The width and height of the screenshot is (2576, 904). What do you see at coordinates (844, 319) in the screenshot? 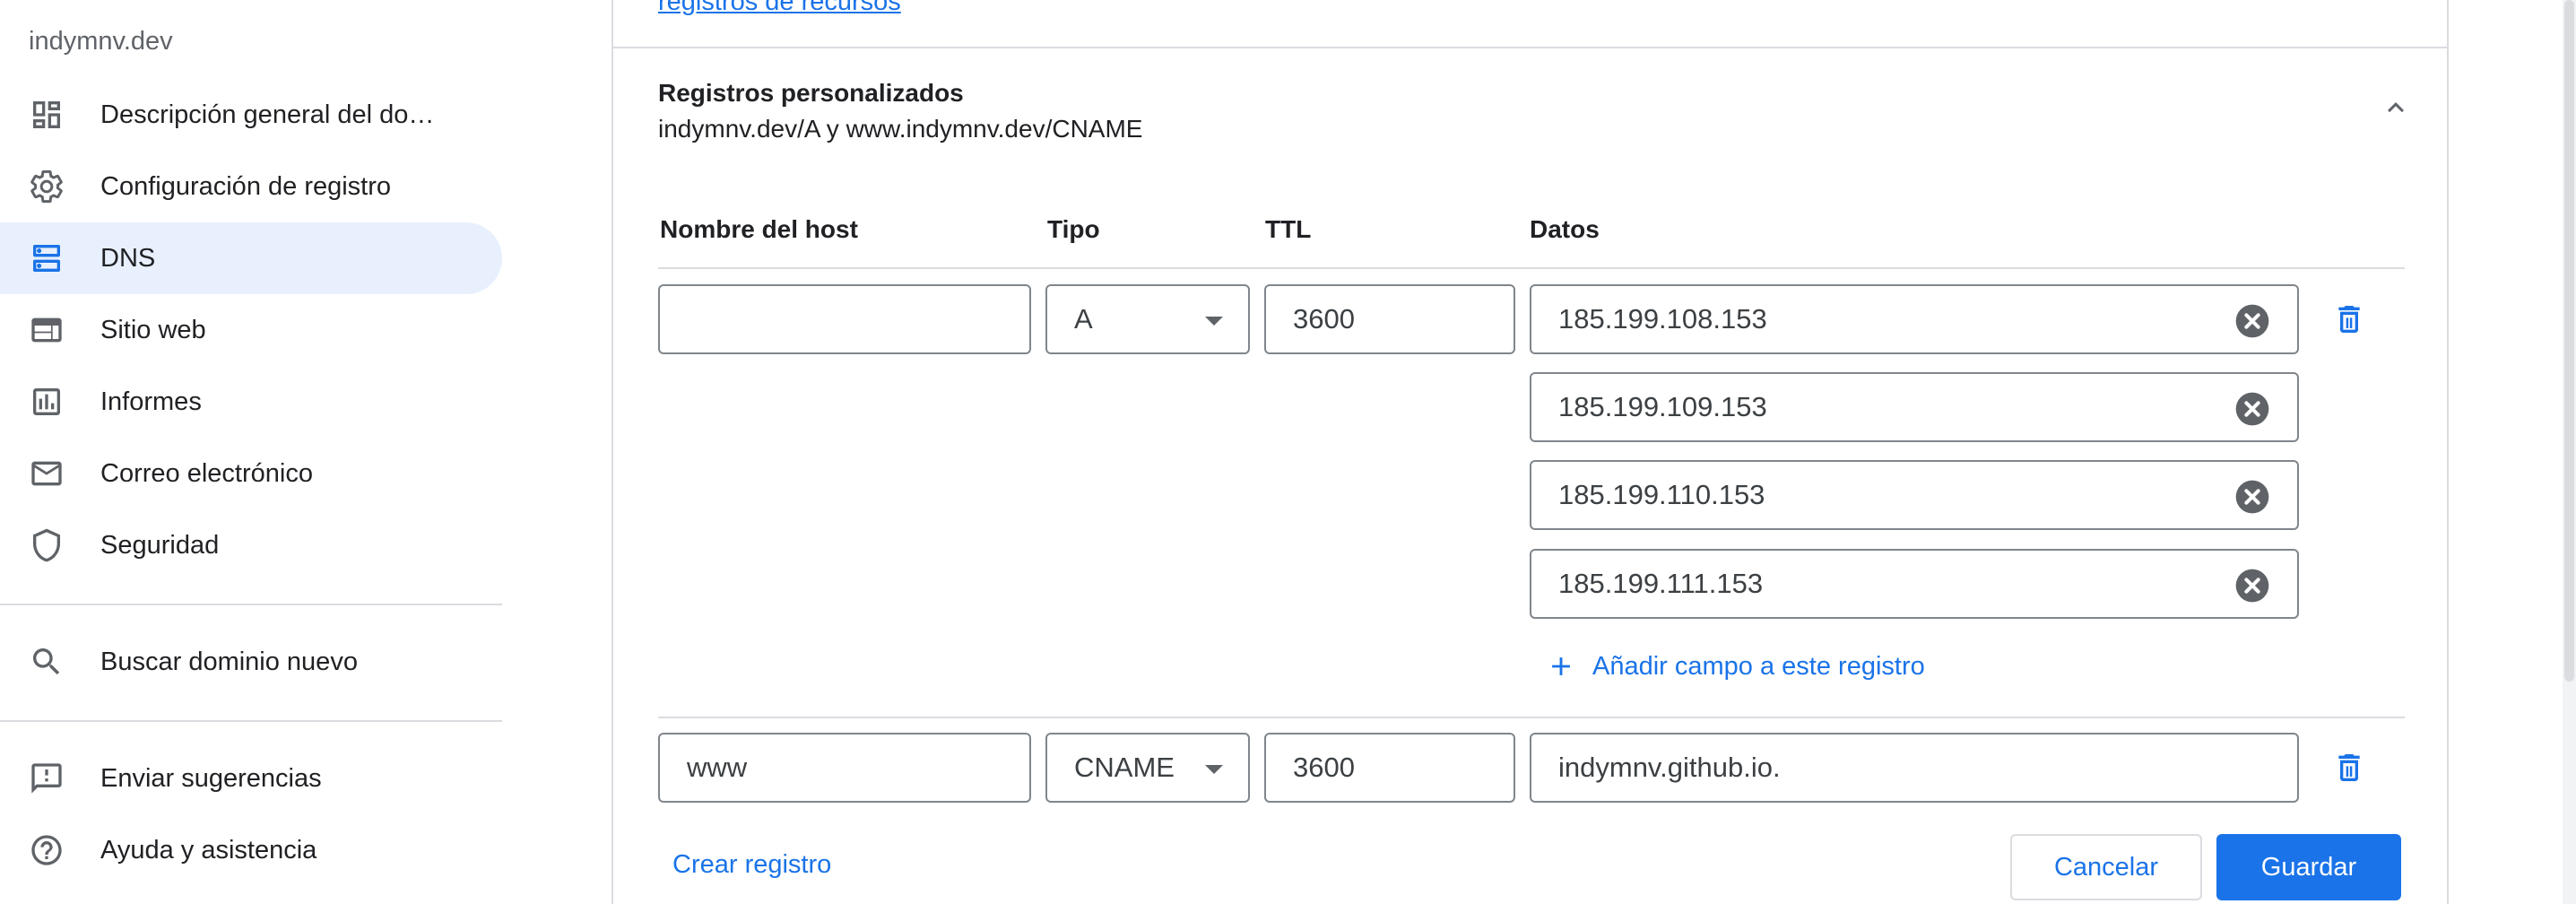
I see `host-input` at bounding box center [844, 319].